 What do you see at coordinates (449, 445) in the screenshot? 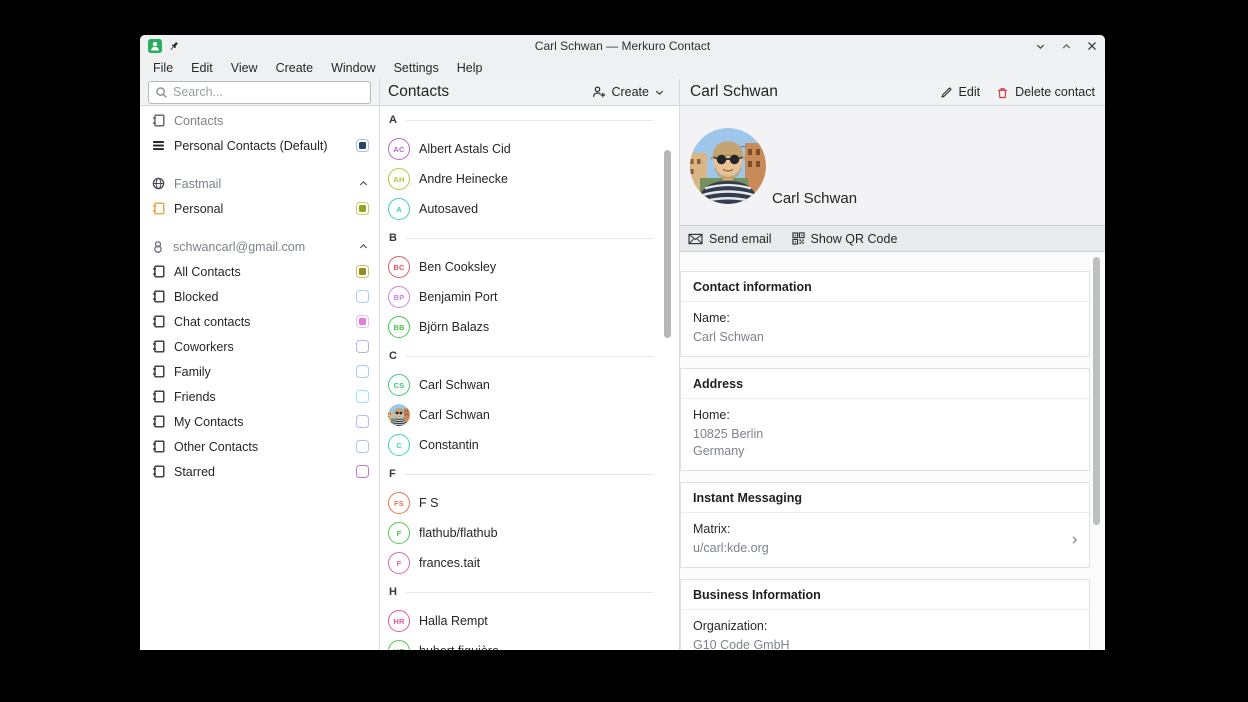
I see `contact-name: Constantin` at bounding box center [449, 445].